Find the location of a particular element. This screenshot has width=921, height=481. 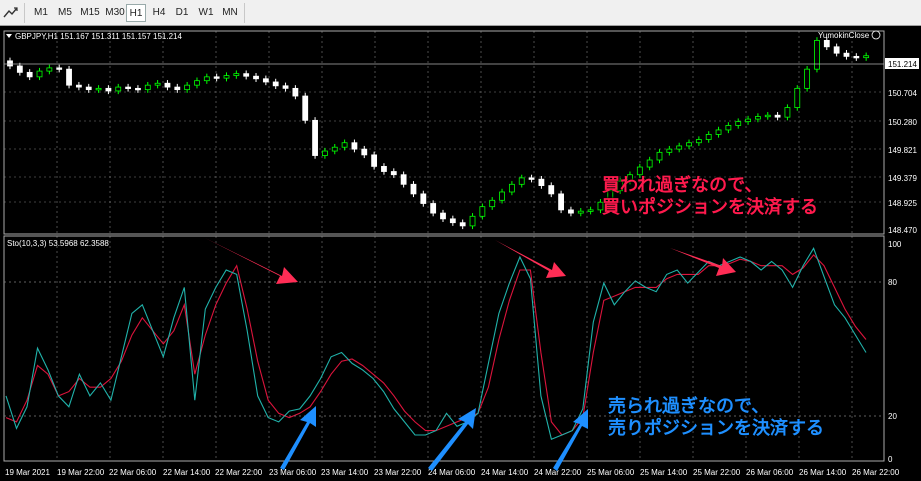

time-label: 25 Mar 22:00 is located at coordinates (717, 472).